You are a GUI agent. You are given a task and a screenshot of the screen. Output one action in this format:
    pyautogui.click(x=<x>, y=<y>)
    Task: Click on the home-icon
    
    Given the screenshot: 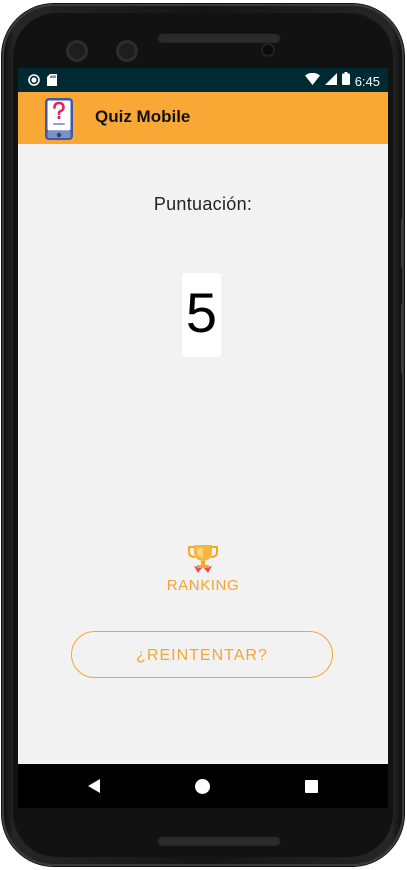 What is the action you would take?
    pyautogui.click(x=202, y=786)
    